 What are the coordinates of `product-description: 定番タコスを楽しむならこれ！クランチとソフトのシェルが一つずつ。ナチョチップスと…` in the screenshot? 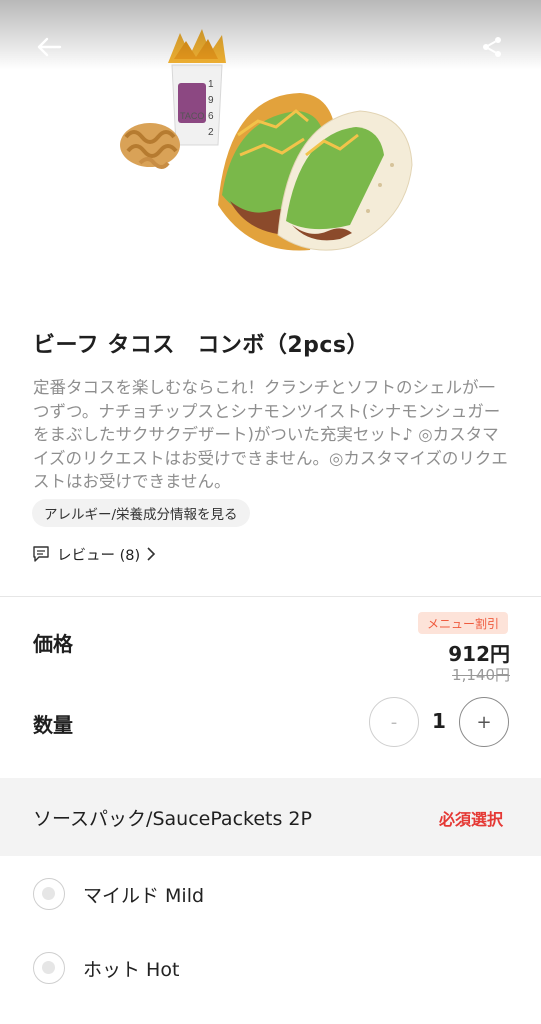 It's located at (270, 434).